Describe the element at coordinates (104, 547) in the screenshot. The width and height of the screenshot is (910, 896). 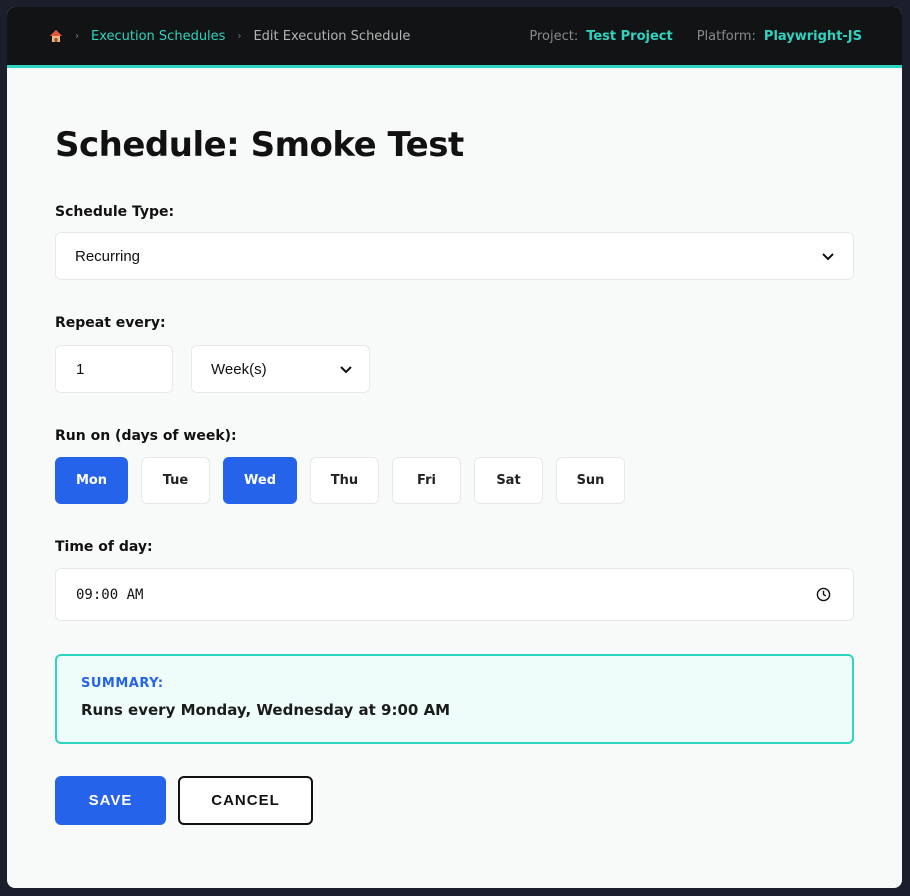
I see `time-of-day-label: Time of day:` at that location.